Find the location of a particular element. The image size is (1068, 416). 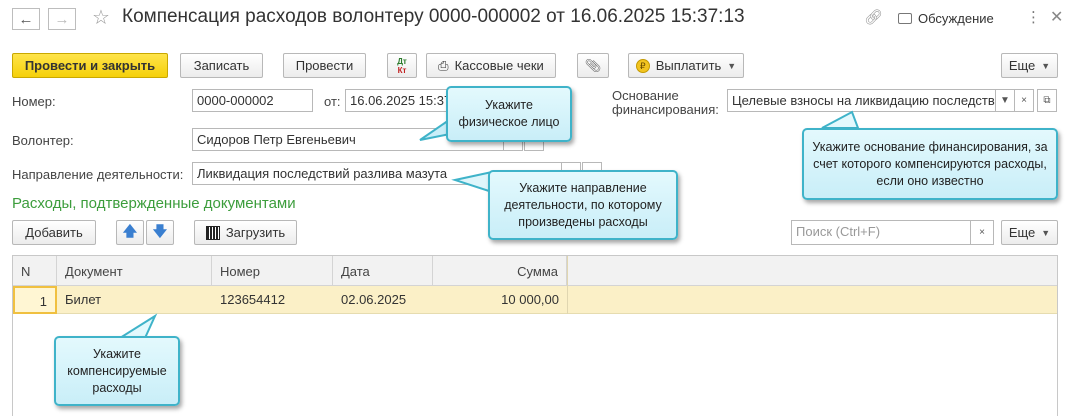

discussion-button: Обсуждение is located at coordinates (946, 18).